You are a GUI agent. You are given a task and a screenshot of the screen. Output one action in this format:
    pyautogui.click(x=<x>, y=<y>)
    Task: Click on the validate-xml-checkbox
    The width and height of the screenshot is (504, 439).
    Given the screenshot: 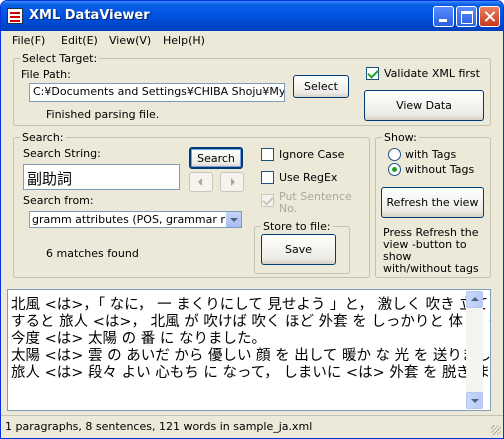 What is the action you would take?
    pyautogui.click(x=372, y=73)
    